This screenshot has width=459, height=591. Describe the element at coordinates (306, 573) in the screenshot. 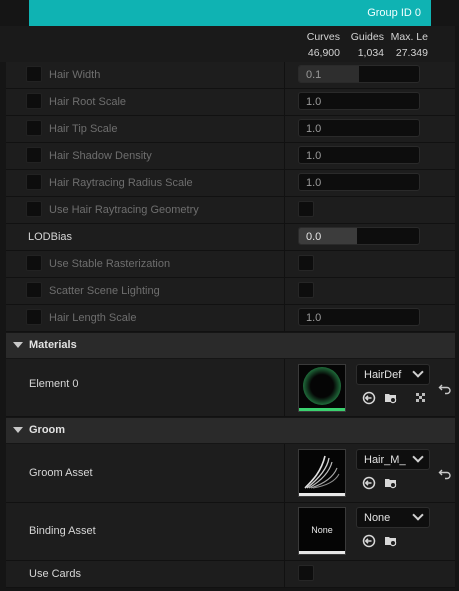

I see `use-cards-checkbox` at that location.